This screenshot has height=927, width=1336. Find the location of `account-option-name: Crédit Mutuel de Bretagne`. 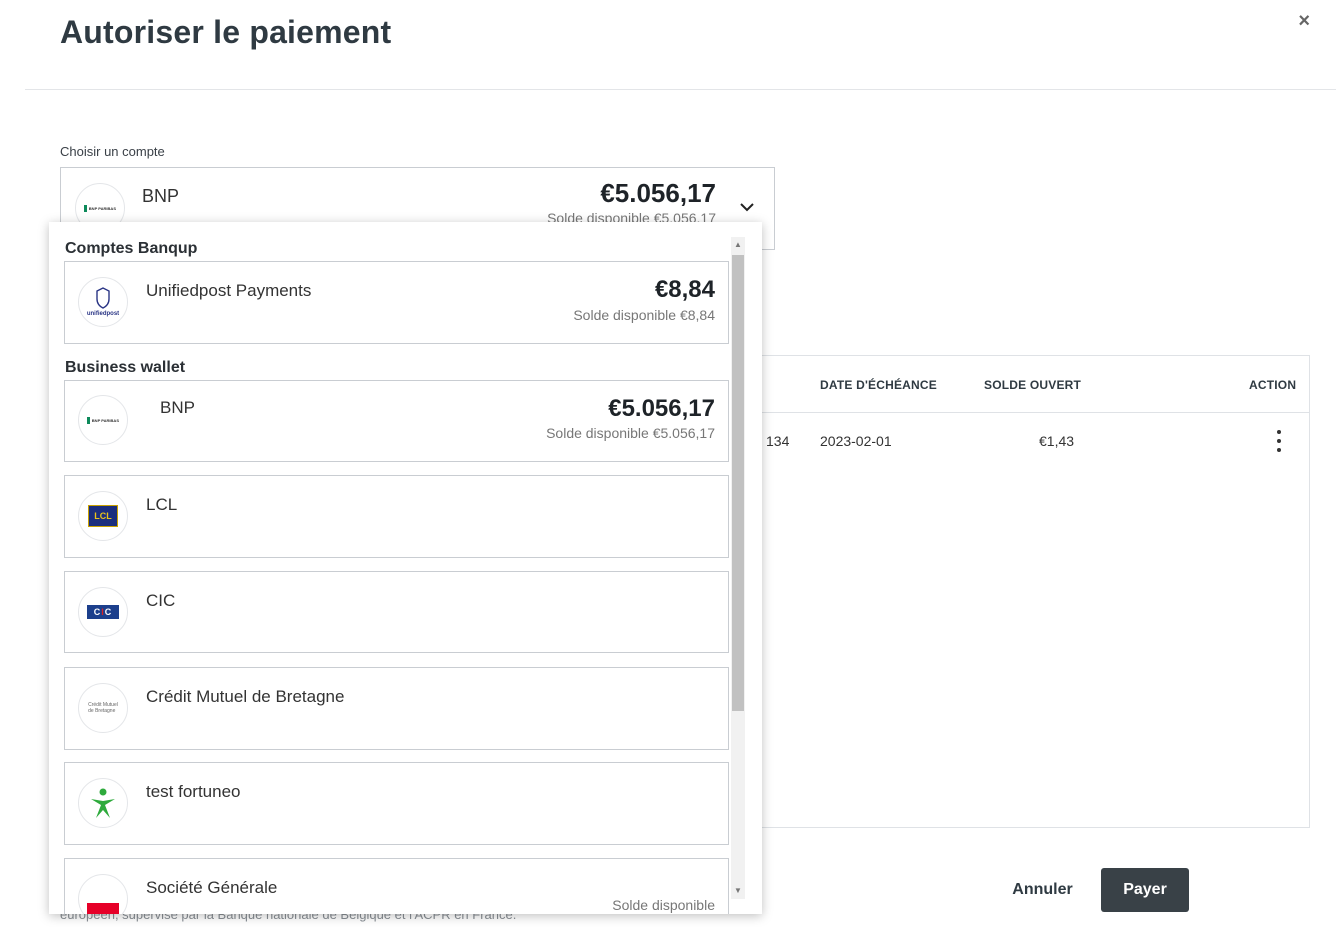

account-option-name: Crédit Mutuel de Bretagne is located at coordinates (245, 696).